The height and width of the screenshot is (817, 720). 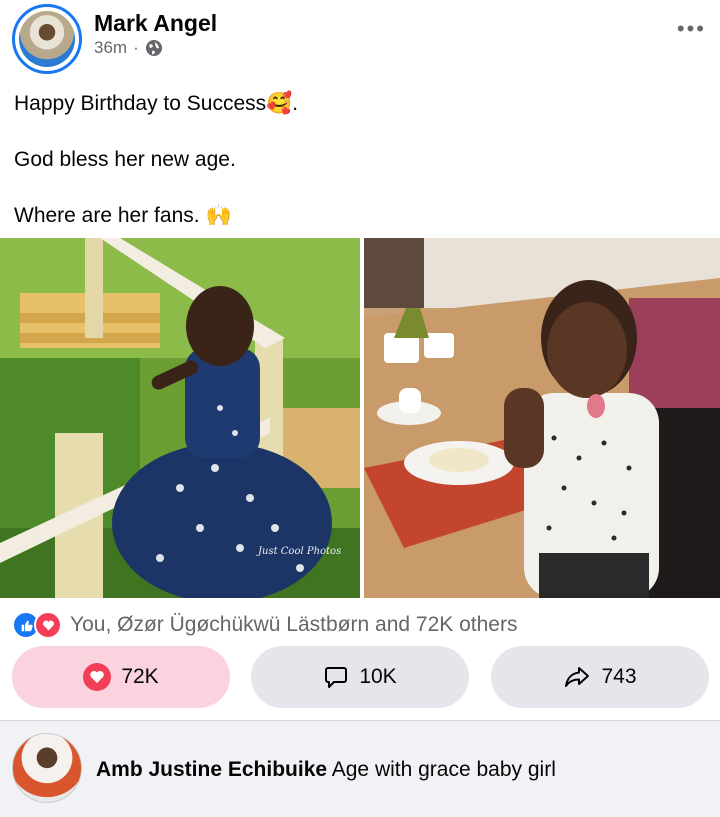 What do you see at coordinates (619, 676) in the screenshot?
I see `share-count: 743` at bounding box center [619, 676].